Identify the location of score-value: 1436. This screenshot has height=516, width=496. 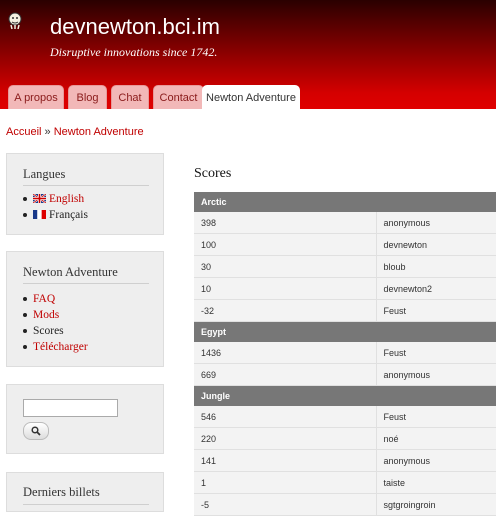
(285, 353).